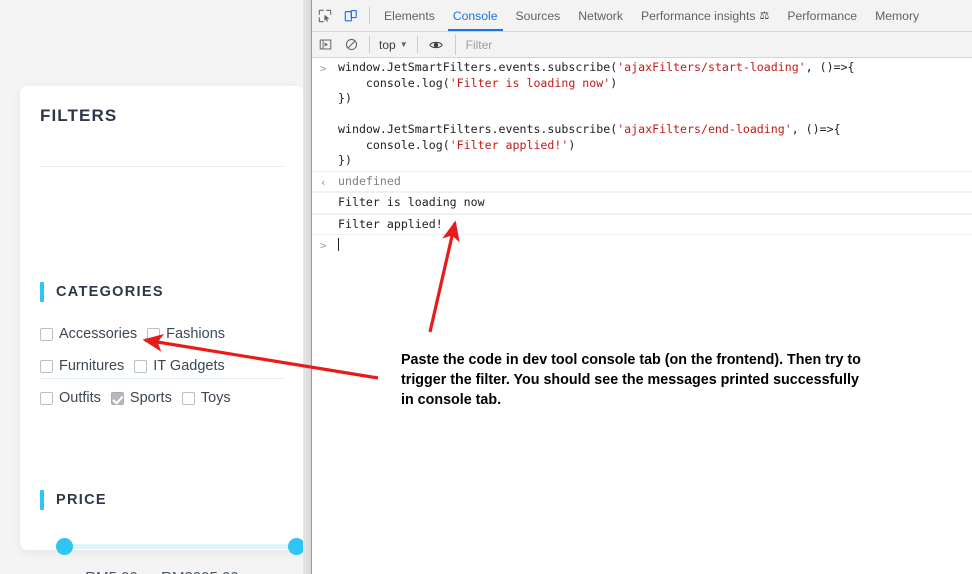  What do you see at coordinates (393, 45) in the screenshot?
I see `execution-context-select: top ▼` at bounding box center [393, 45].